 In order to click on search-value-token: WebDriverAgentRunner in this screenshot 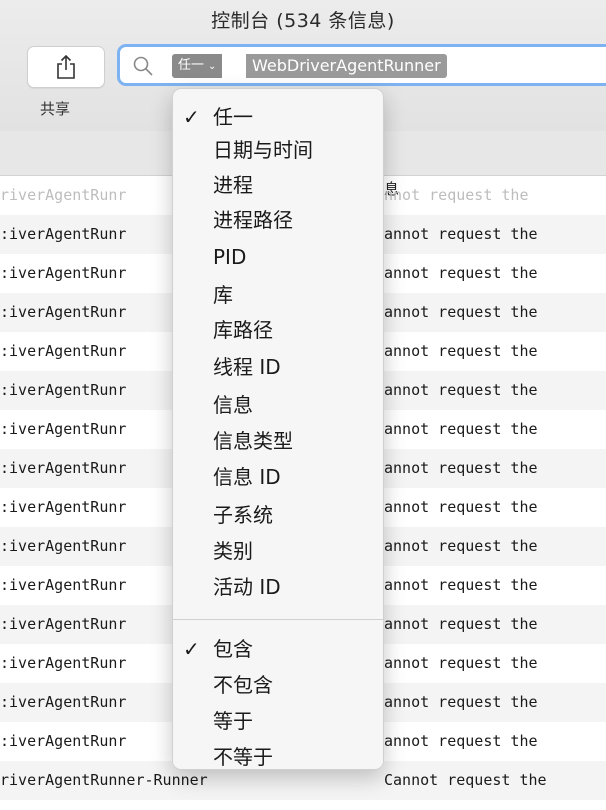, I will do `click(346, 66)`.